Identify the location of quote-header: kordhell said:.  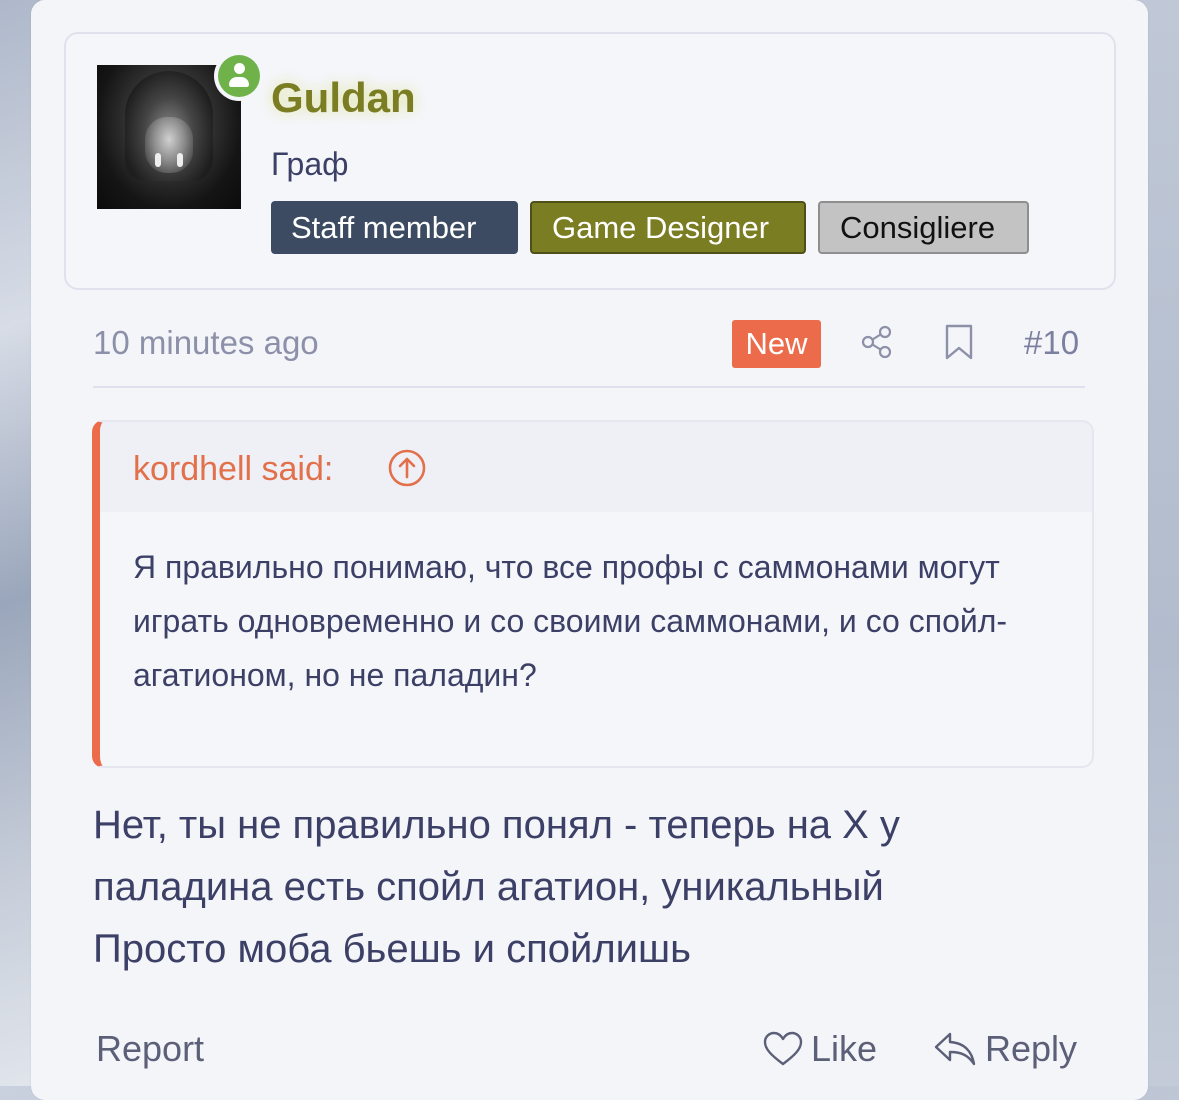
(596, 467).